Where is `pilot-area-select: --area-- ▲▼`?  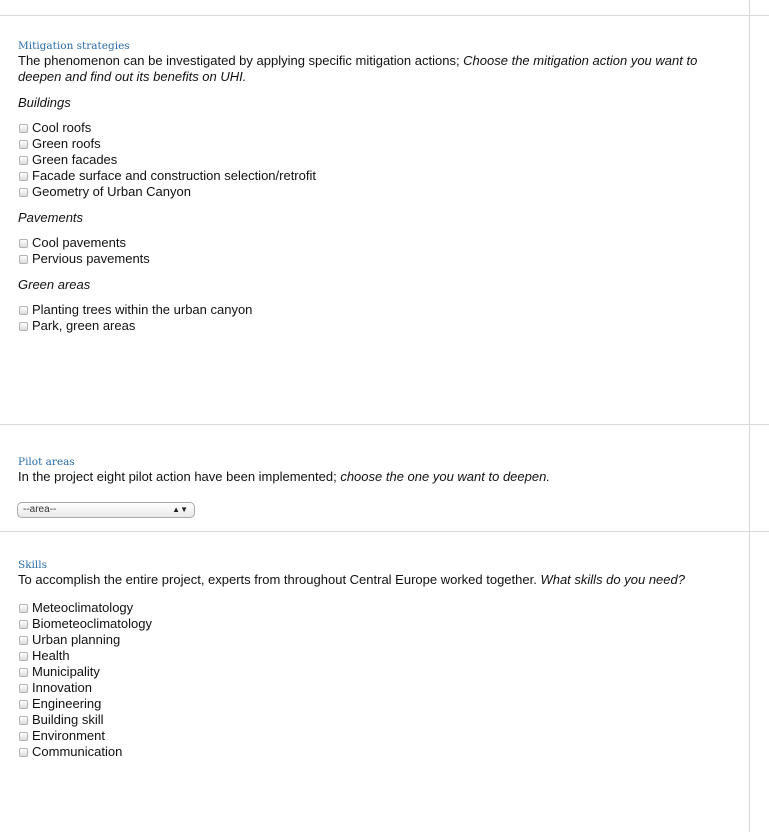
pilot-area-select: --area-- ▲▼ is located at coordinates (106, 510).